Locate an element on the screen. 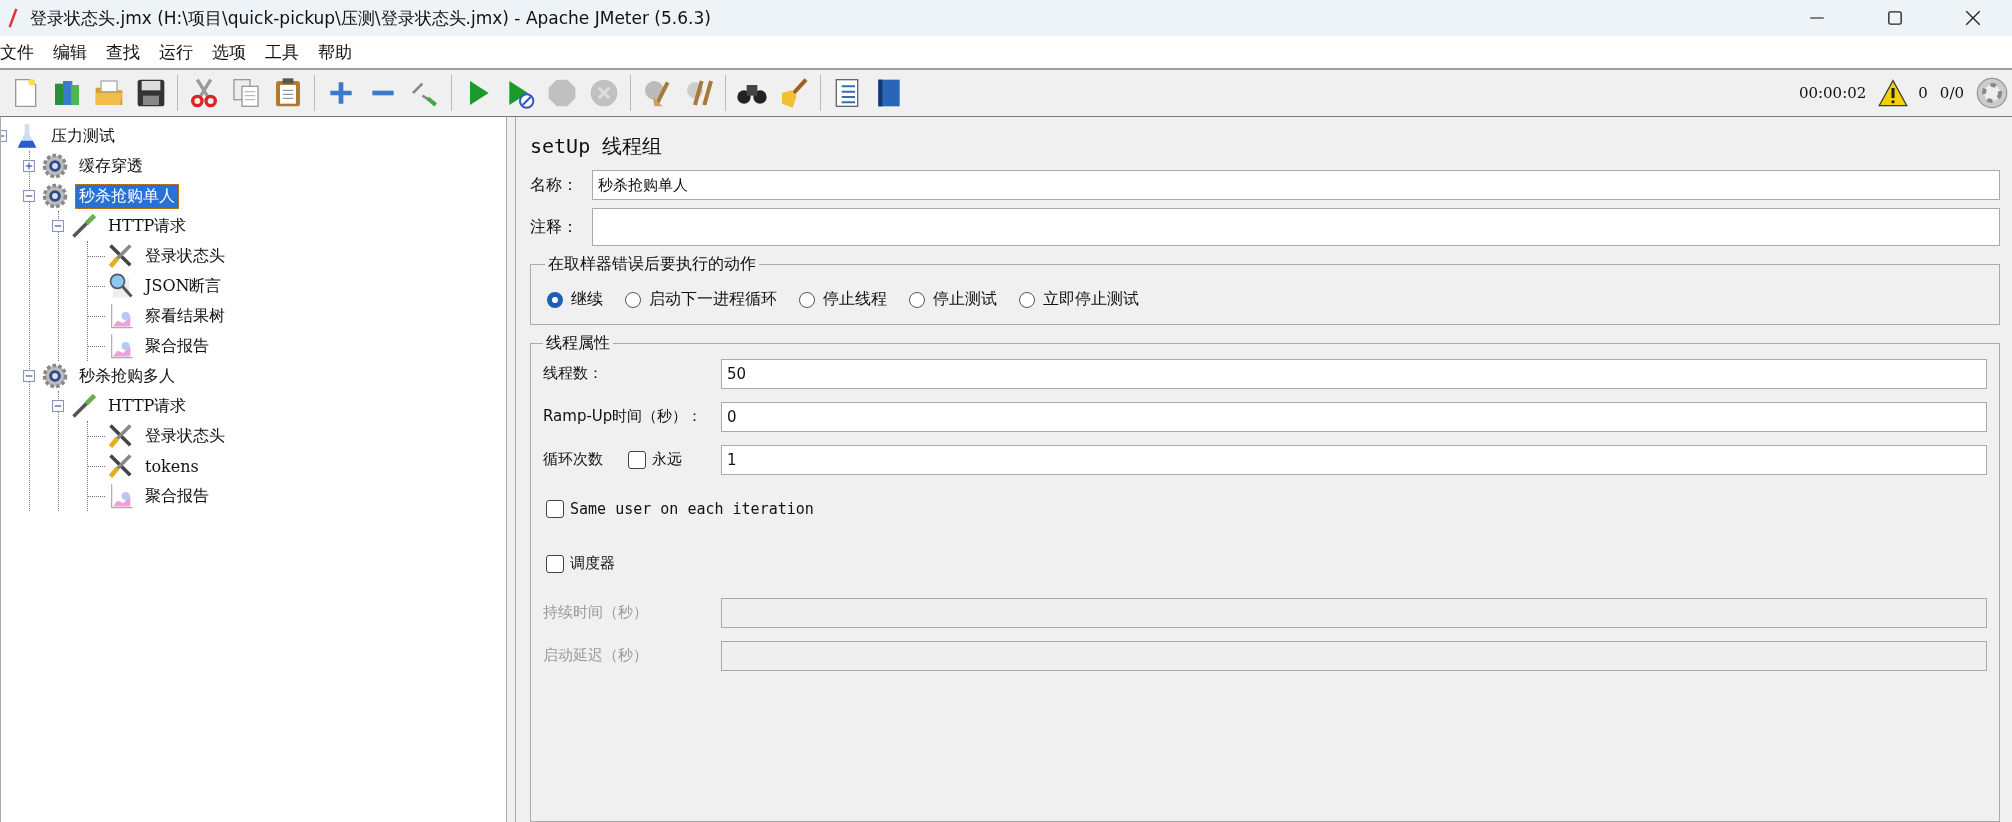 The width and height of the screenshot is (2012, 822). tree-item: 秒杀抢购多人 is located at coordinates (127, 376).